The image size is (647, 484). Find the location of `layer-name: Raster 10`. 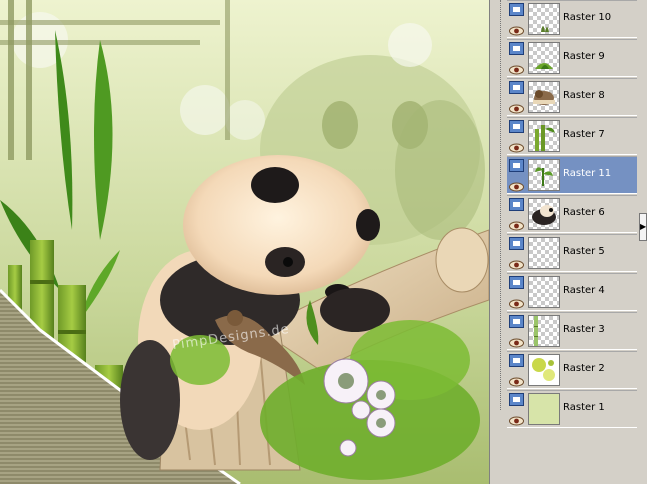

layer-name: Raster 10 is located at coordinates (587, 17).